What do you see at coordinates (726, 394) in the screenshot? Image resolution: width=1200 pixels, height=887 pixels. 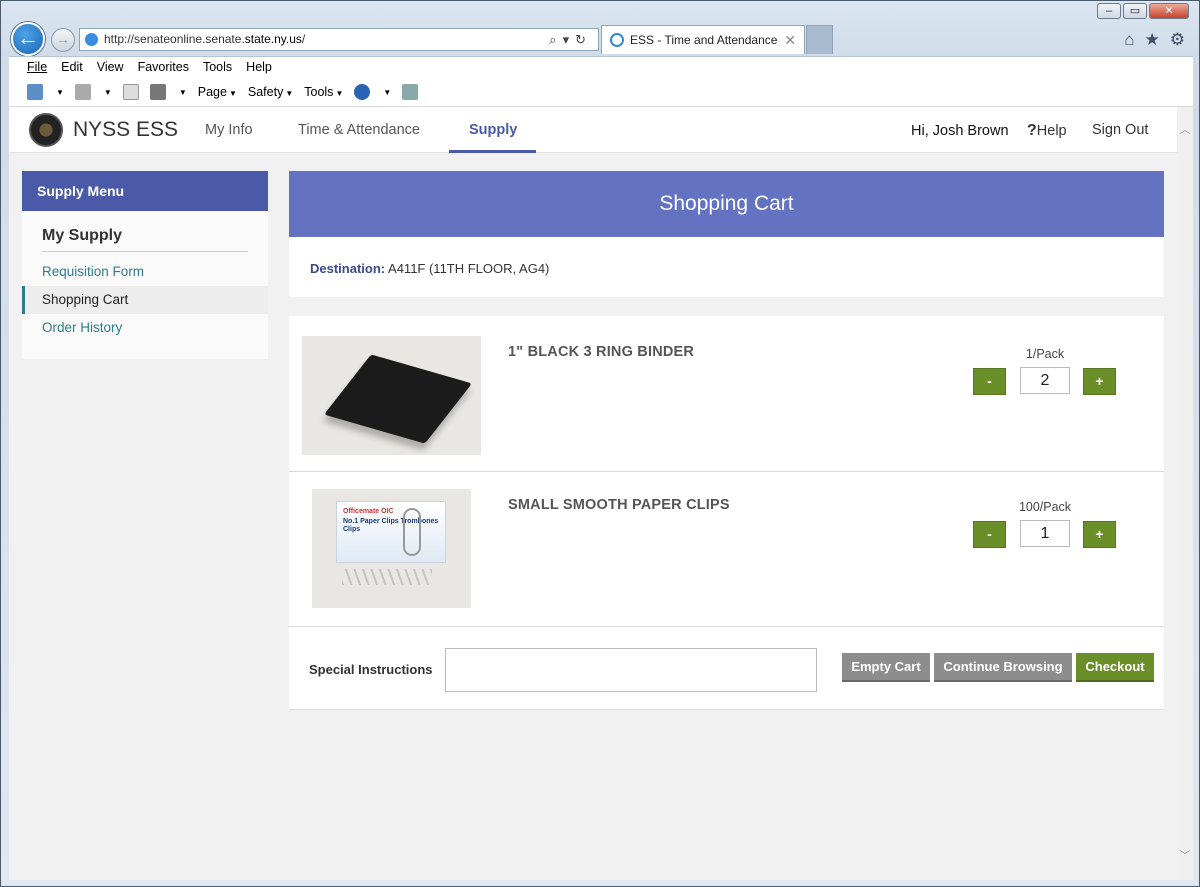 I see `cart-item-row: 1" BLACK 3 RING BINDER 1/Pack - 2 +` at bounding box center [726, 394].